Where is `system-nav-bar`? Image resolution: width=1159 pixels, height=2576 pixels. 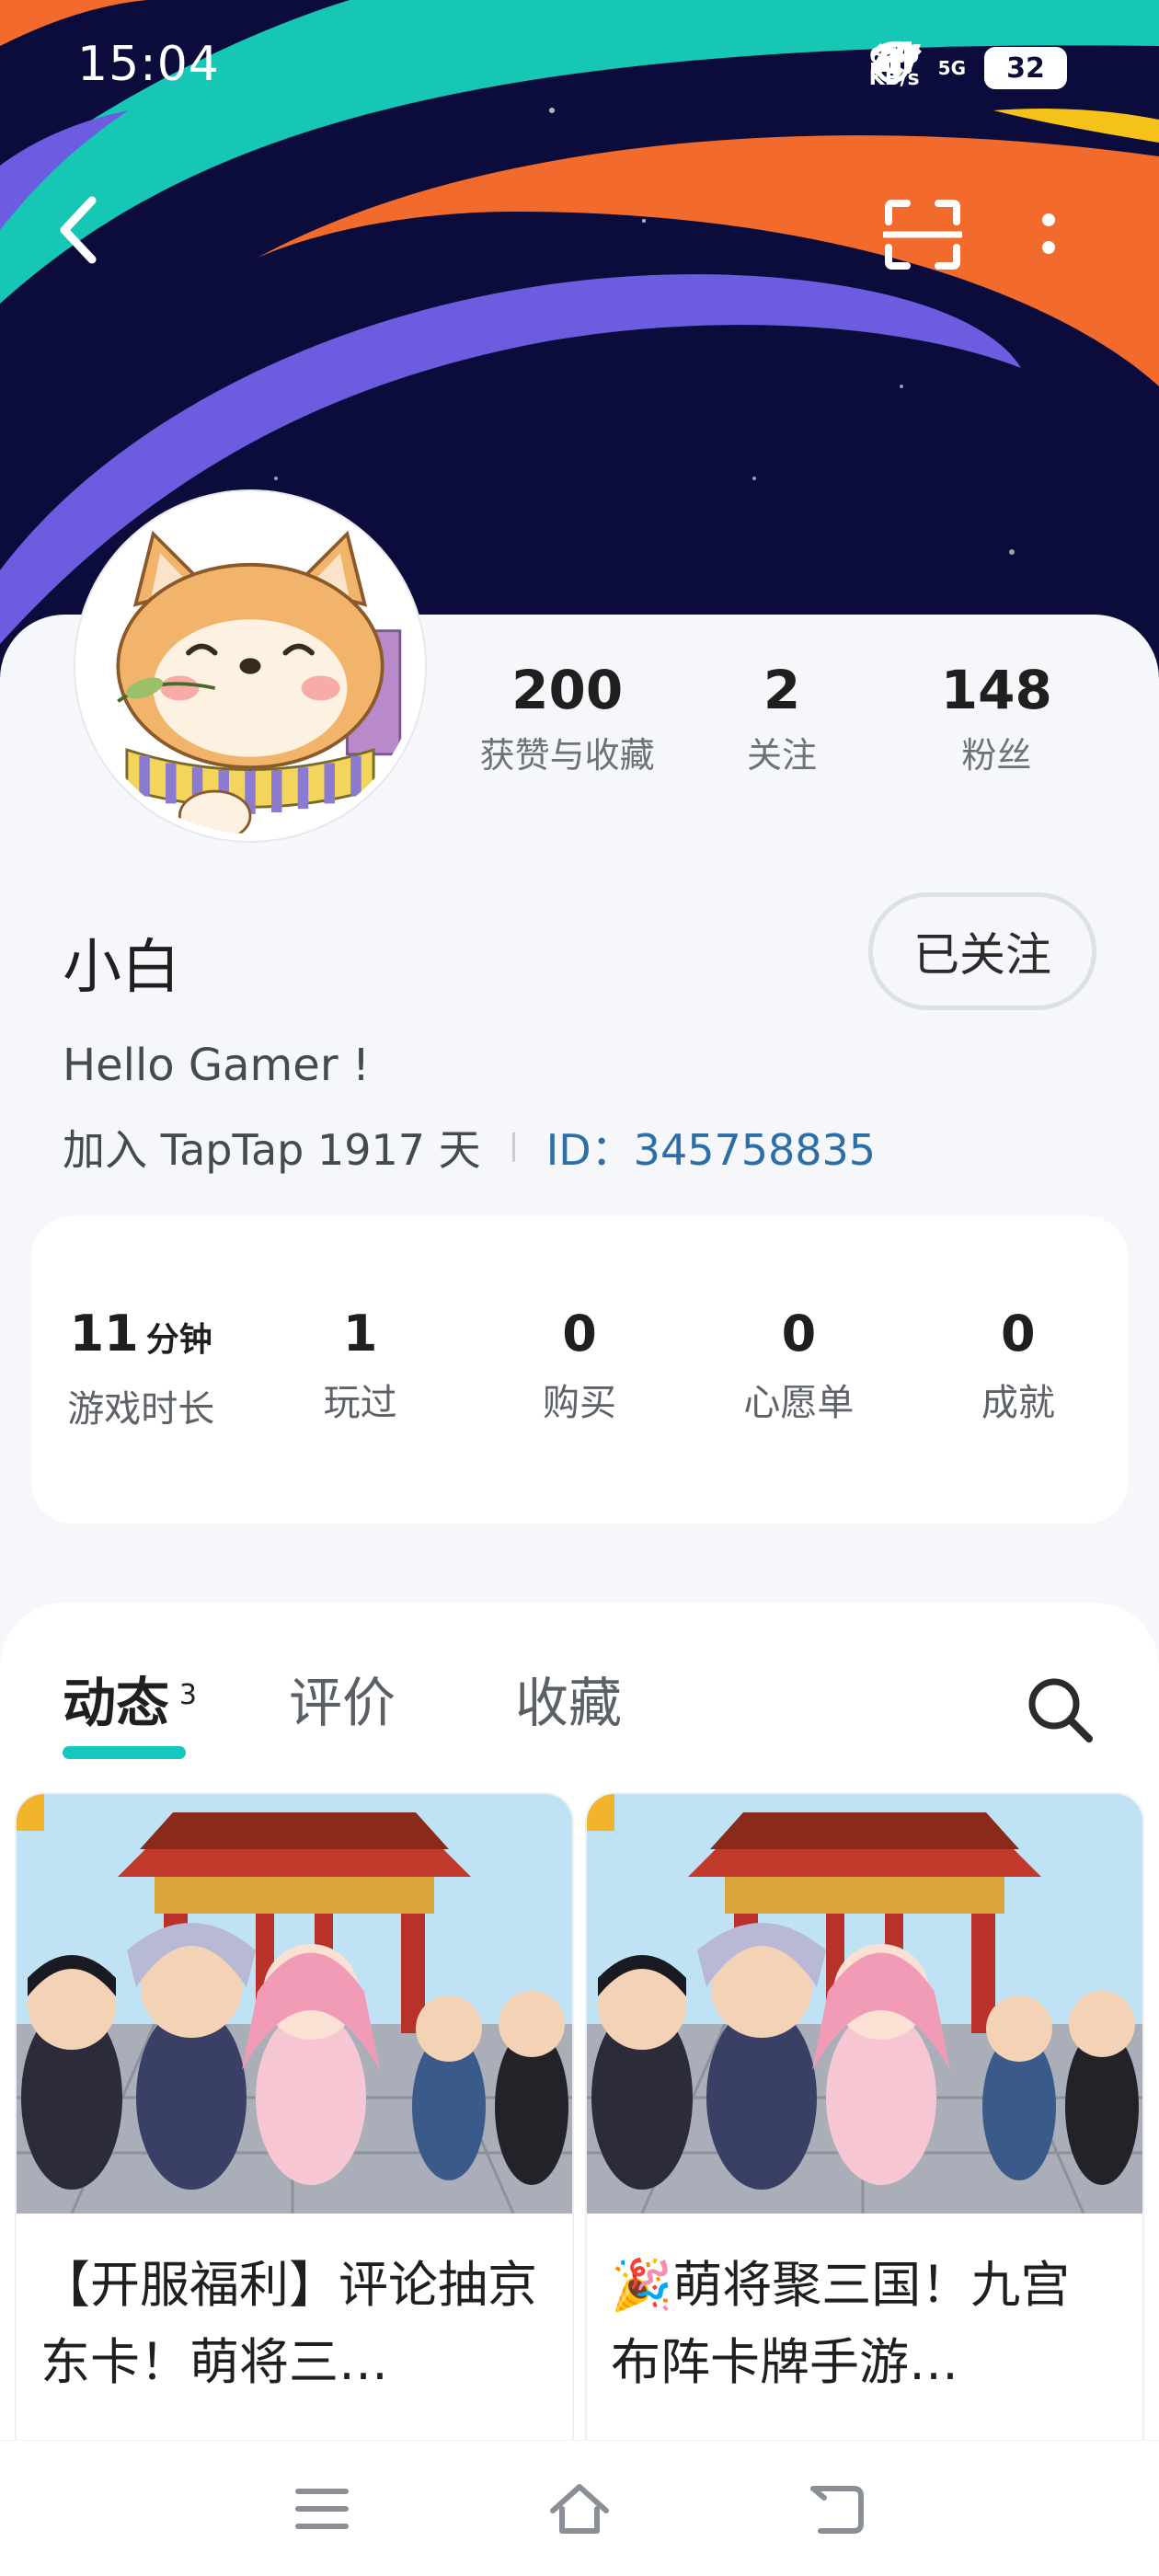
system-nav-bar is located at coordinates (579, 2508).